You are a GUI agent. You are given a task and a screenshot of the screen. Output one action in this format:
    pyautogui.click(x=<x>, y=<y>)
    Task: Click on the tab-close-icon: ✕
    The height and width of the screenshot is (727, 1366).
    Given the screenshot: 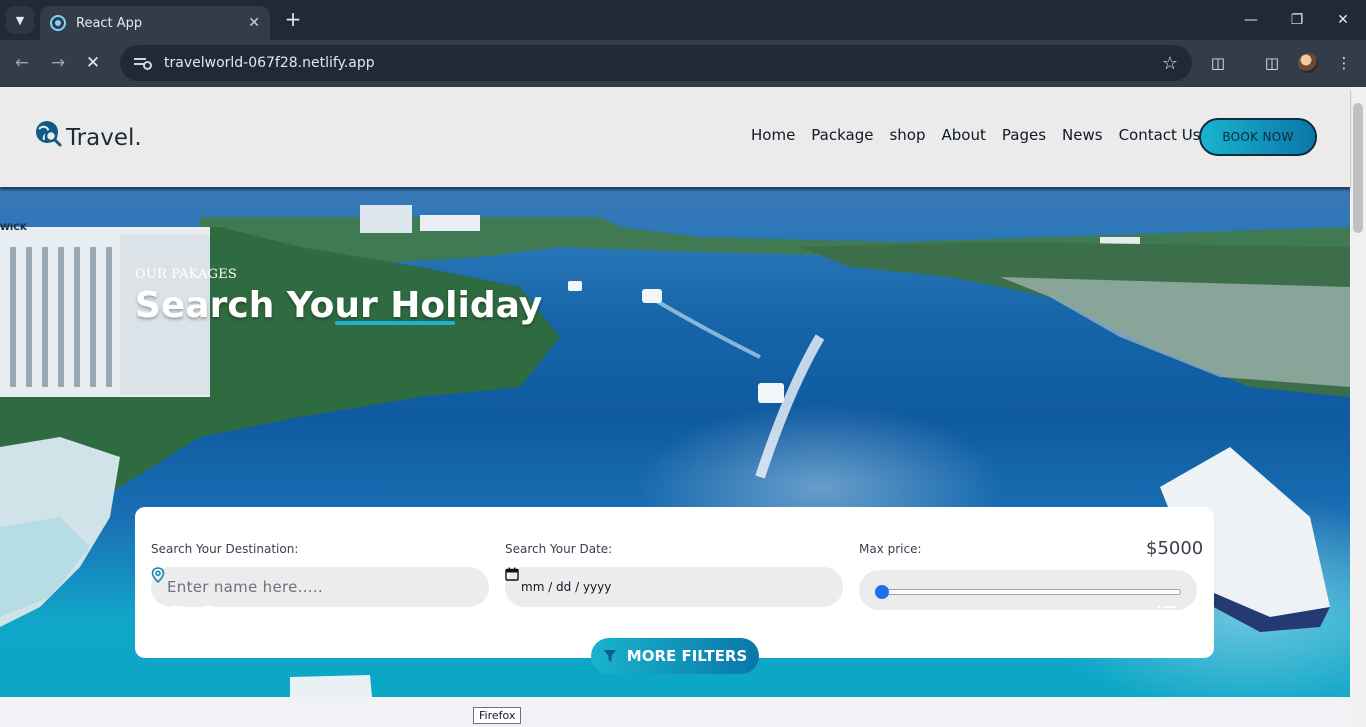 What is the action you would take?
    pyautogui.click(x=254, y=23)
    